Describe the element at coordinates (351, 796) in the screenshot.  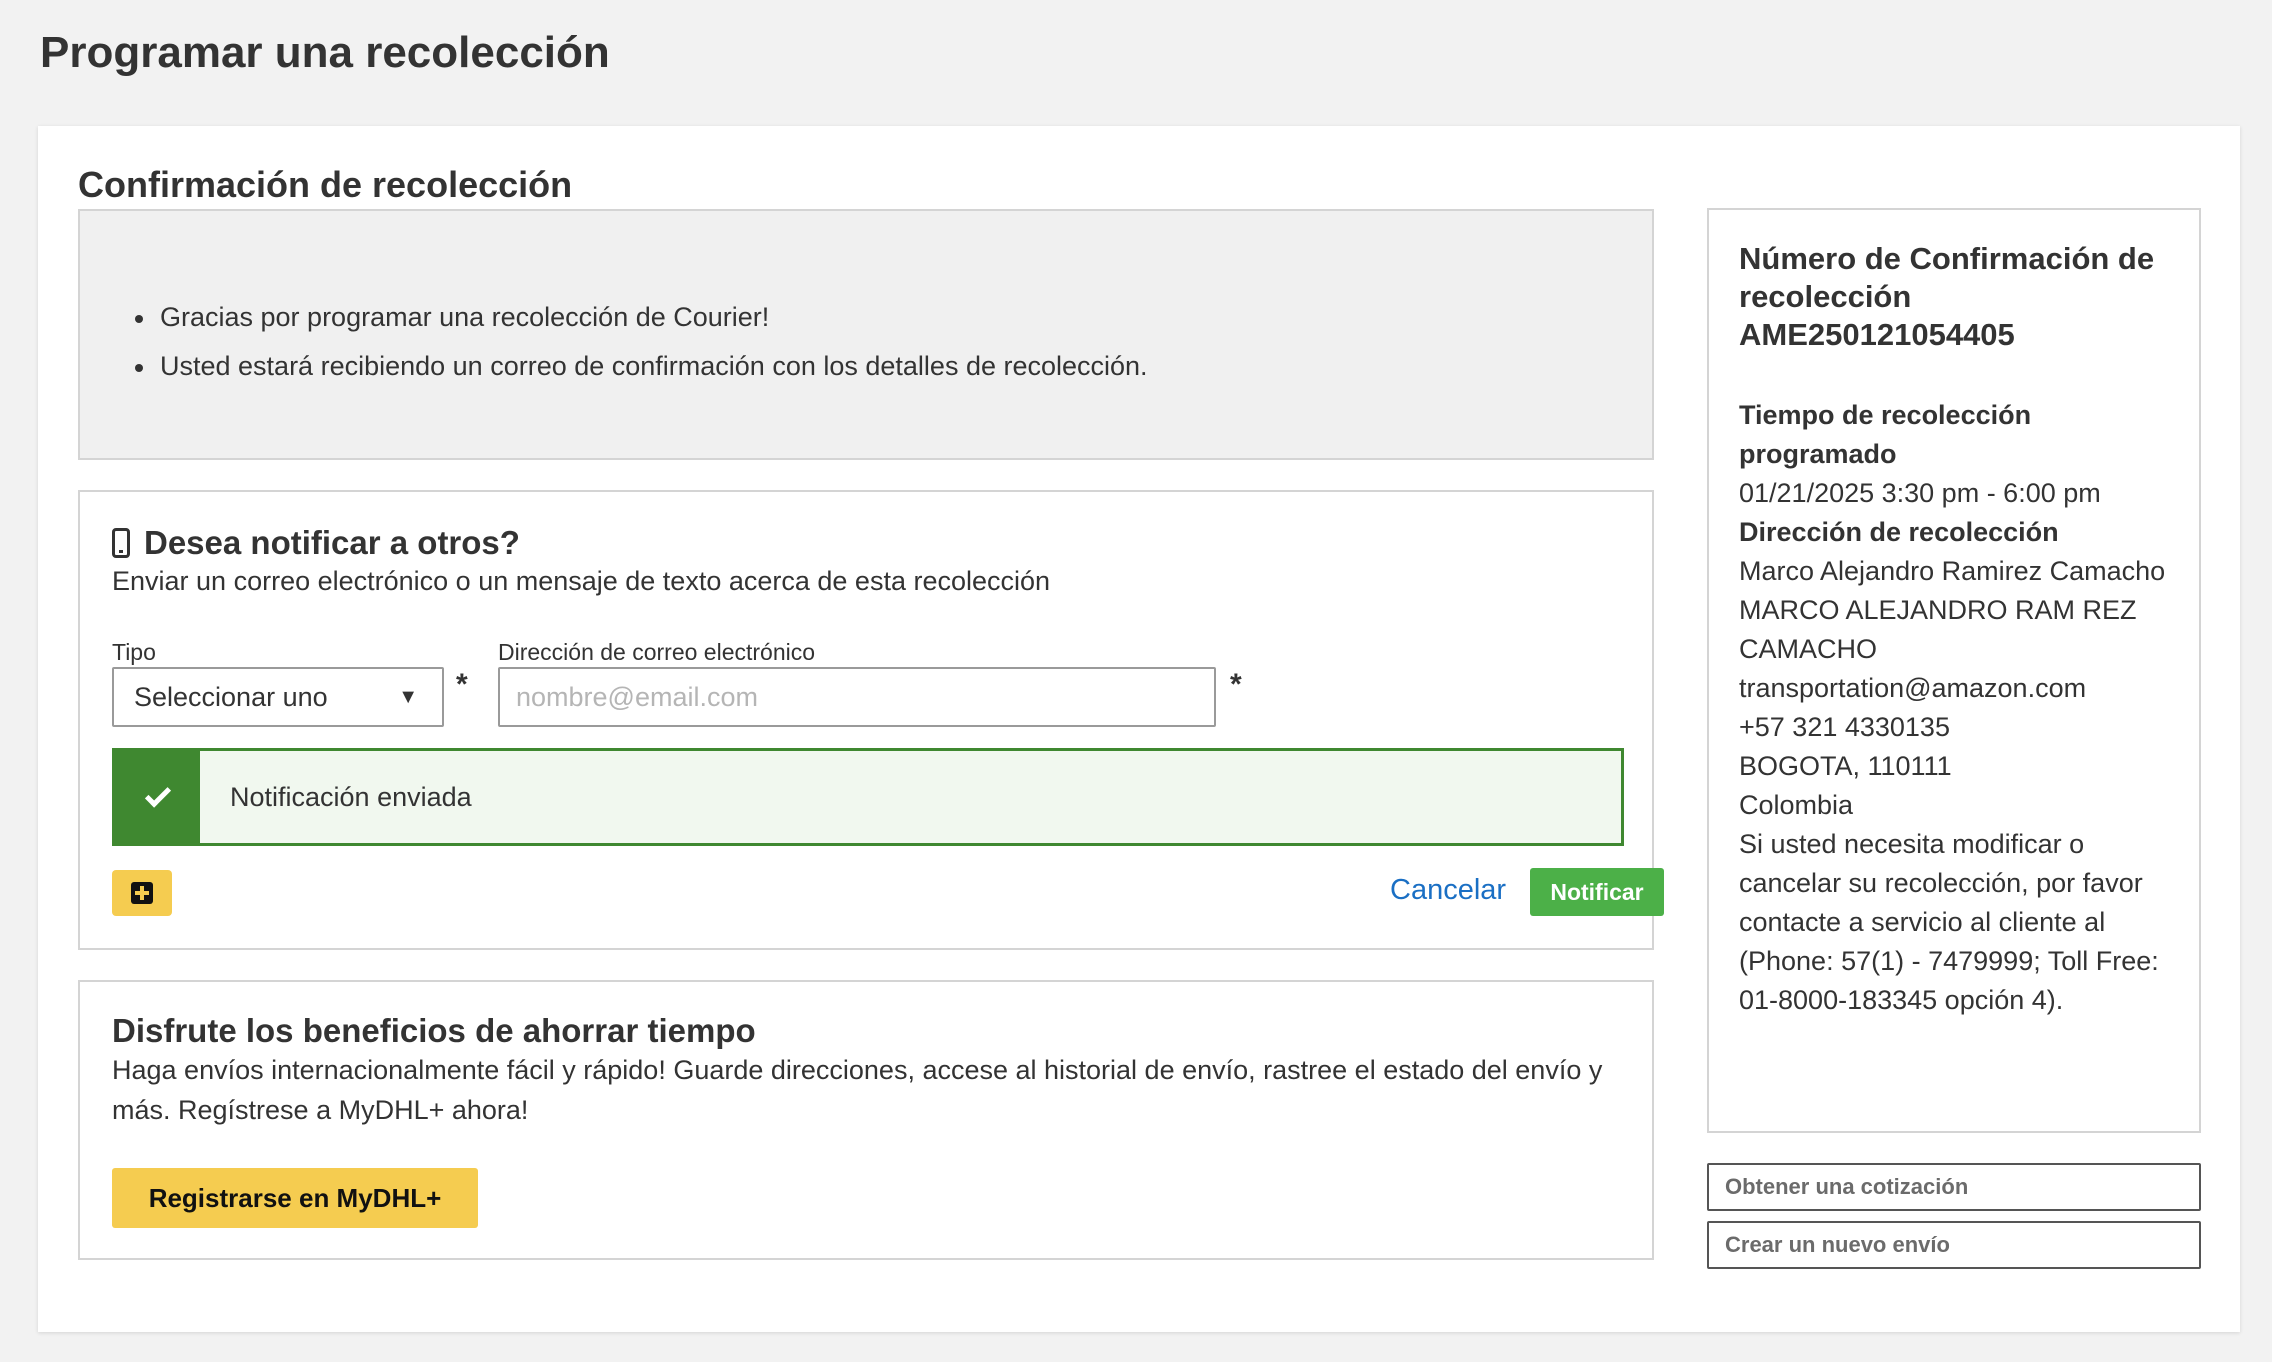
I see `success-message: Notificación enviada` at that location.